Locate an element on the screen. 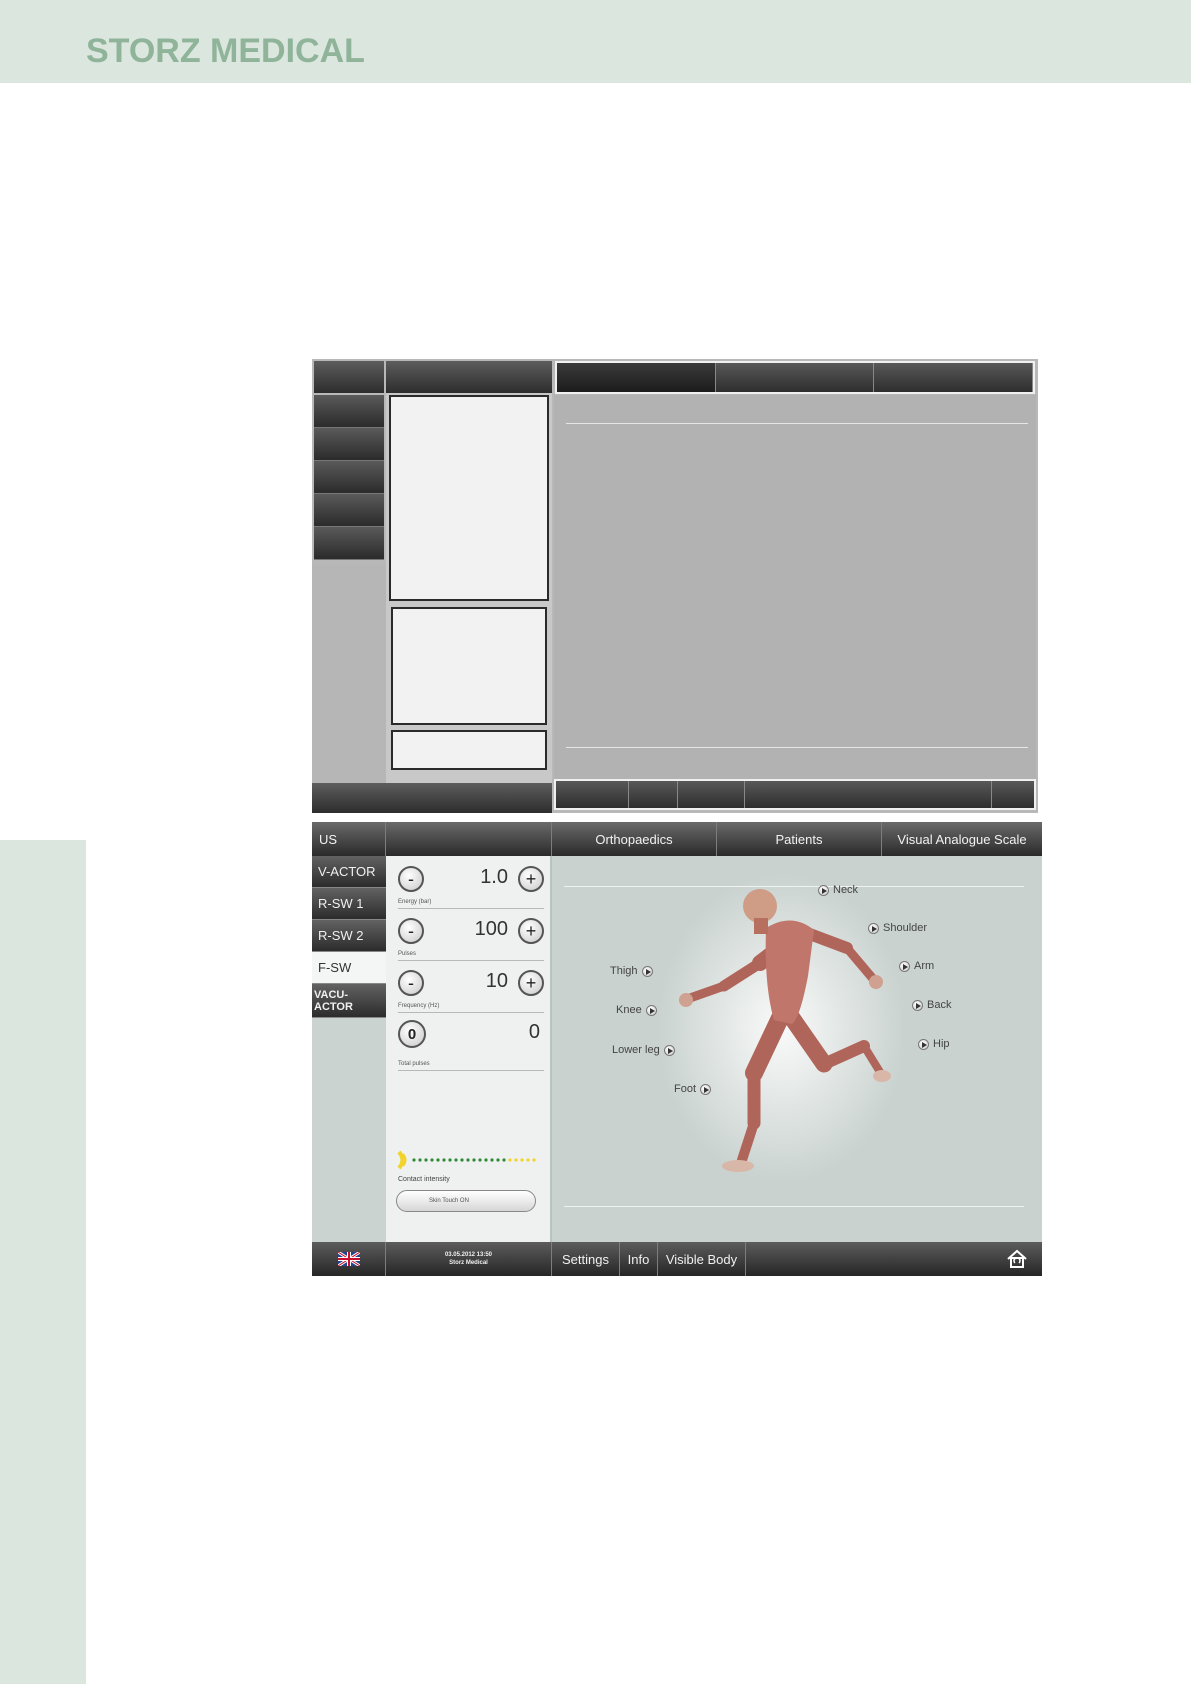  tab-blank is located at coordinates (469, 839).